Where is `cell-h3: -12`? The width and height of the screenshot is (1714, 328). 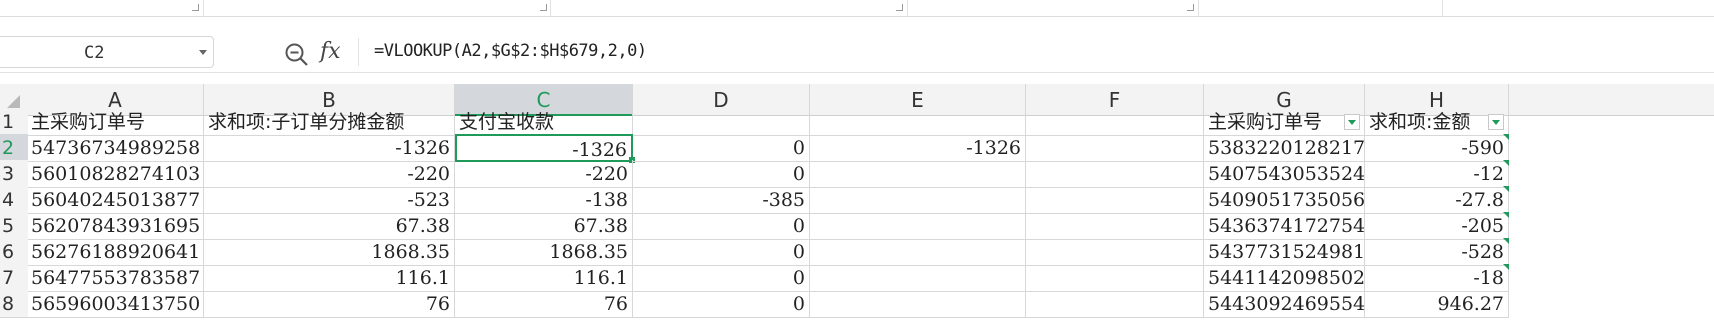
cell-h3: -12 is located at coordinates (1437, 174).